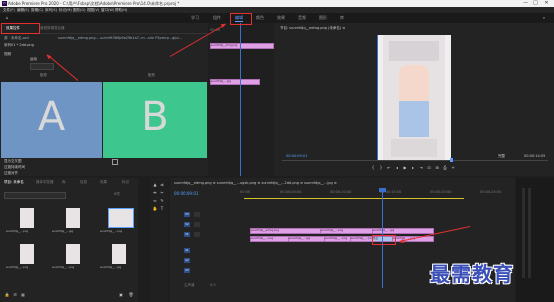  I want to click on ruler-tick-1: 00:00:05:00, so click(291, 192).